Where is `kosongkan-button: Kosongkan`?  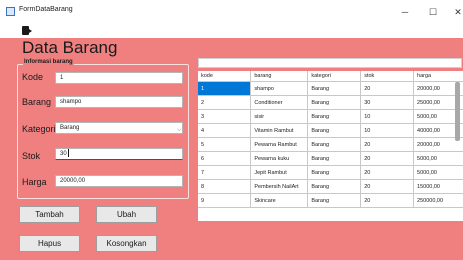 kosongkan-button: Kosongkan is located at coordinates (126, 243).